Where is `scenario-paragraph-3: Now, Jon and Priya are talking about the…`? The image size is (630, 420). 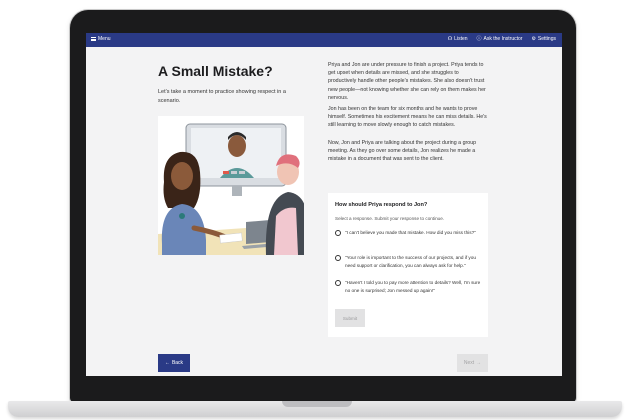 scenario-paragraph-3: Now, Jon and Priya are talking about the… is located at coordinates (402, 151).